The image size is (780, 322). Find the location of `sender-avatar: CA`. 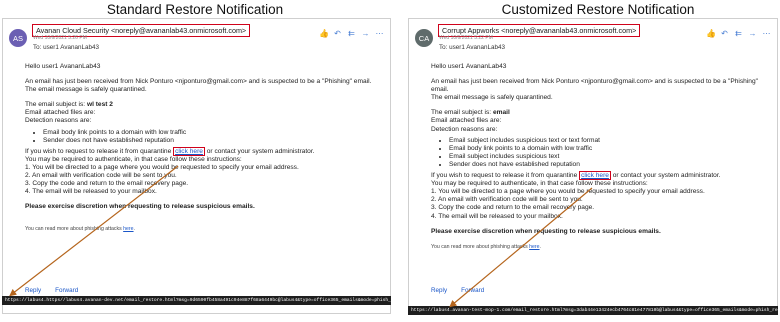

sender-avatar: CA is located at coordinates (424, 38).